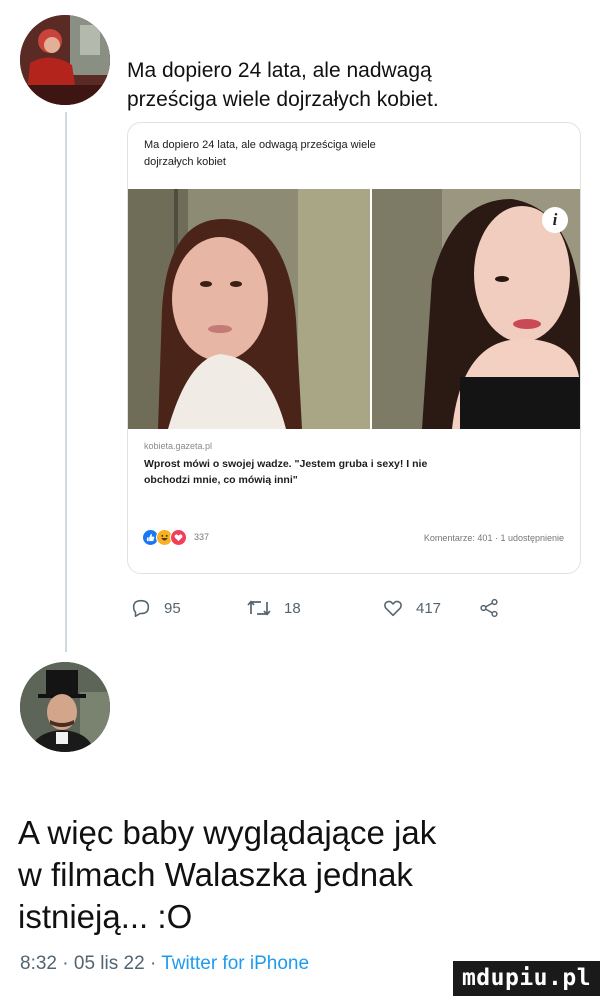 The image size is (600, 996). What do you see at coordinates (476, 309) in the screenshot?
I see `article-photo-right: i` at bounding box center [476, 309].